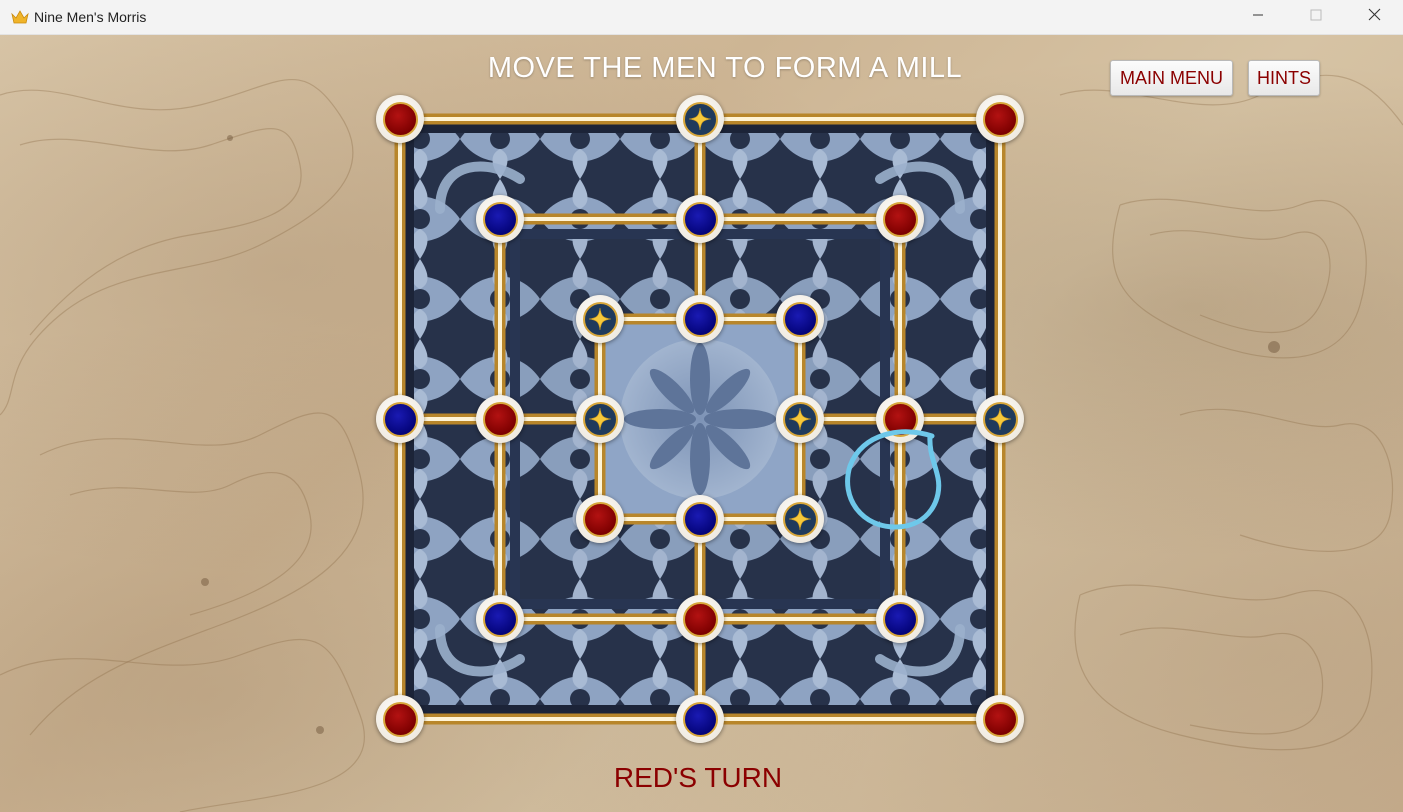 This screenshot has width=1403, height=812. Describe the element at coordinates (698, 777) in the screenshot. I see `turn-indicator: RED'S TURN` at that location.